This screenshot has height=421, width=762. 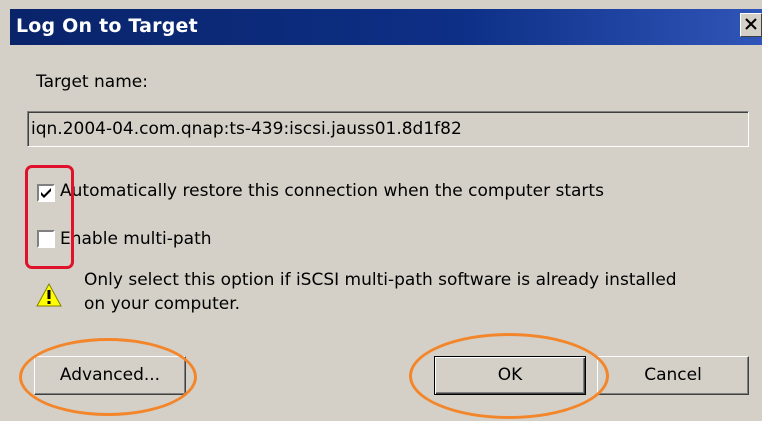 I want to click on close-button, so click(x=751, y=25).